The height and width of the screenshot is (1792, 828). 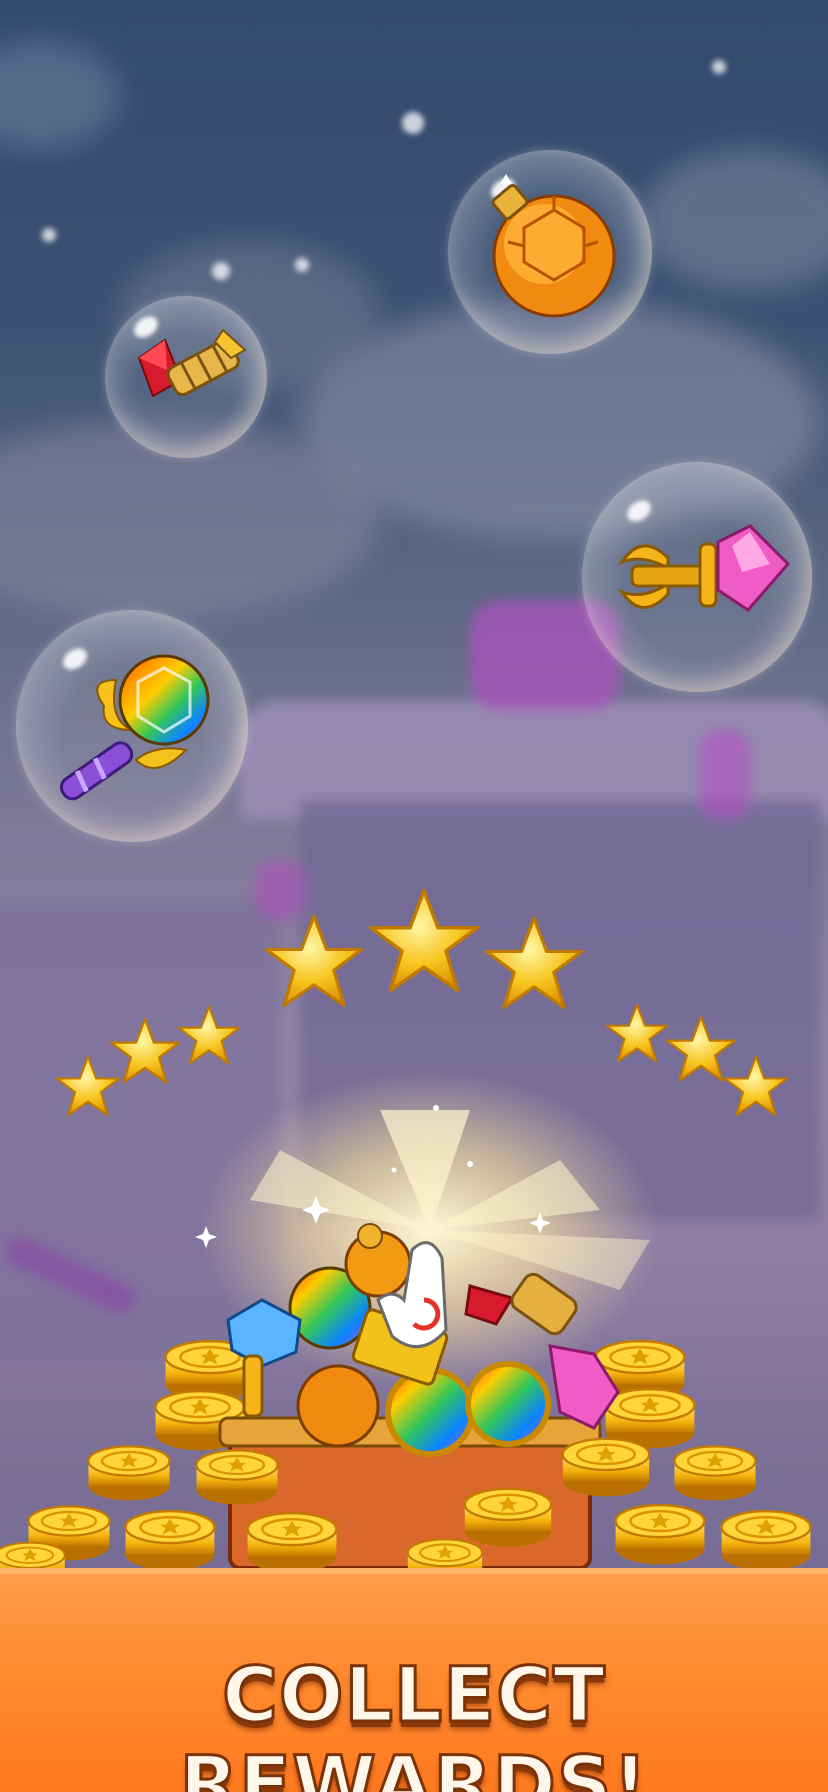 What do you see at coordinates (413, 1720) in the screenshot?
I see `headline: COLLECT REWARDS!` at bounding box center [413, 1720].